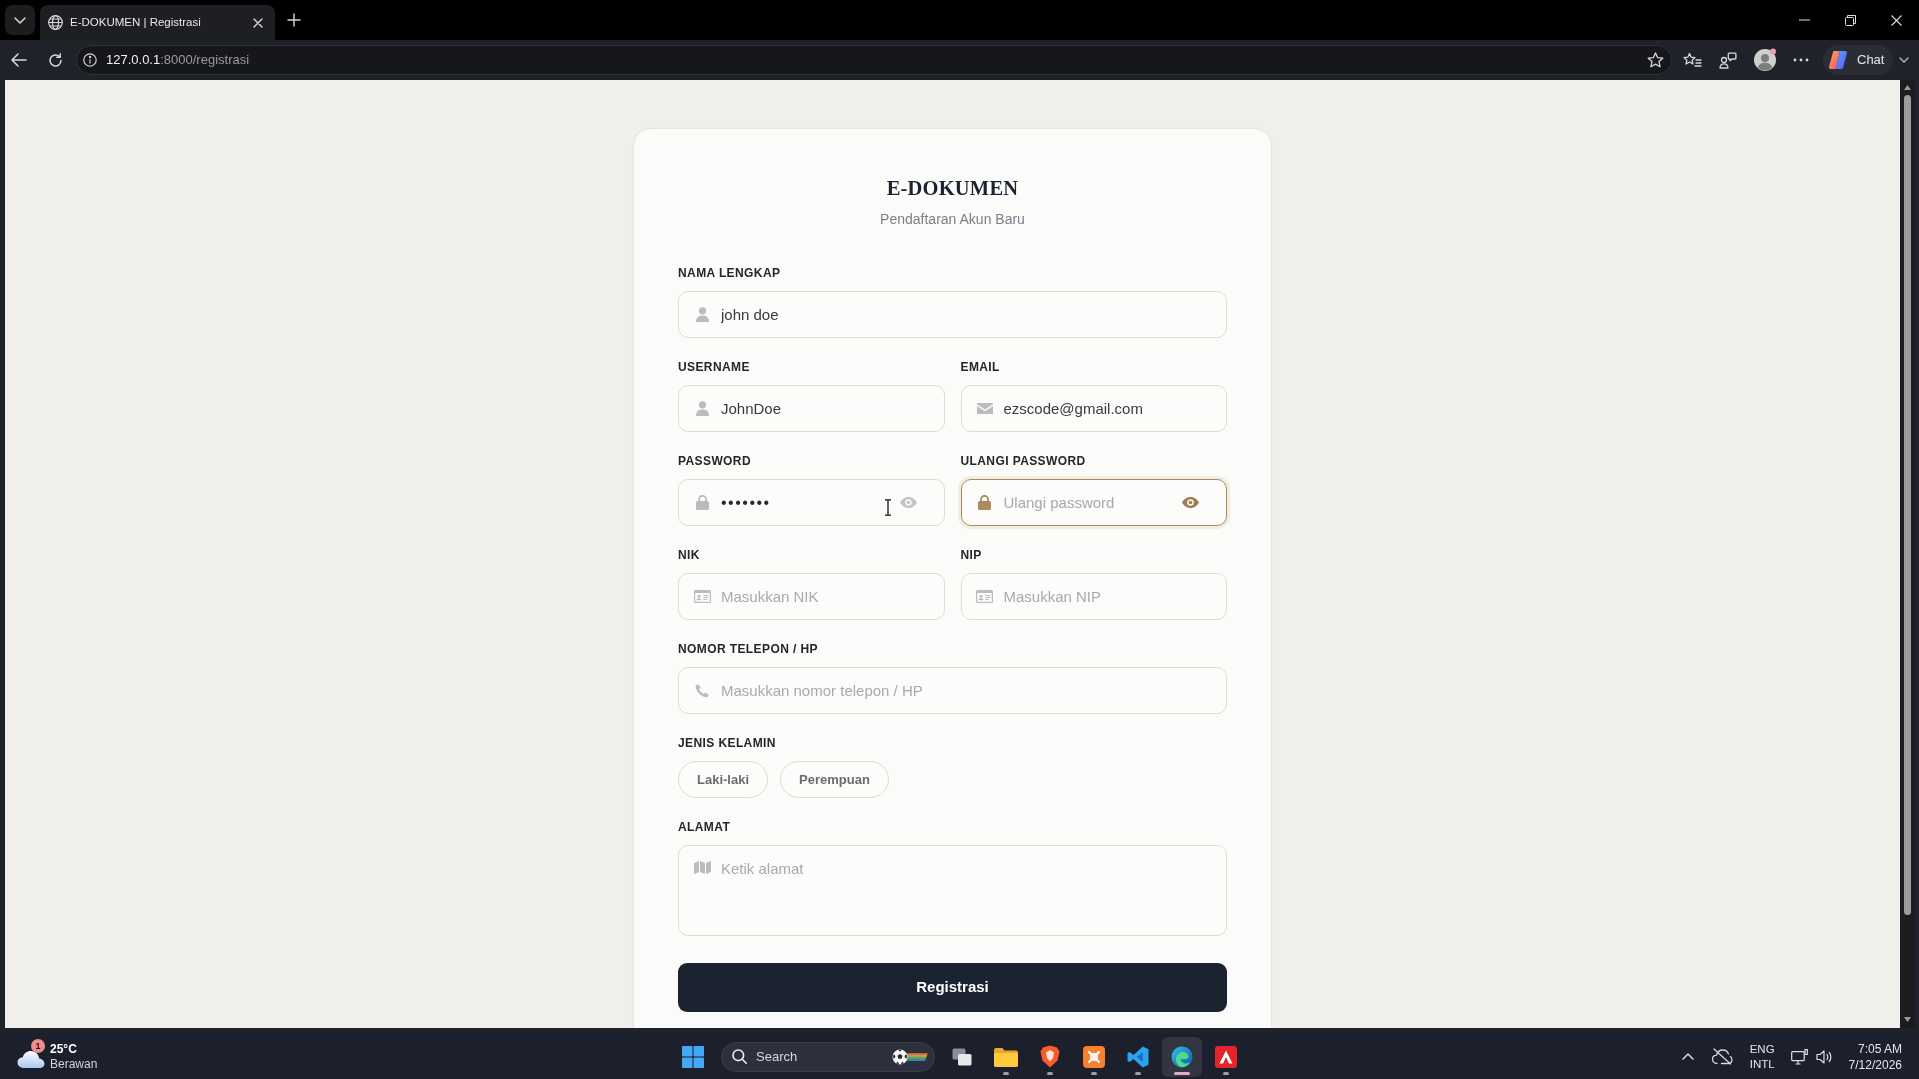  I want to click on address-bar: 127.0.0.1:8000/registrasi, so click(874, 60).